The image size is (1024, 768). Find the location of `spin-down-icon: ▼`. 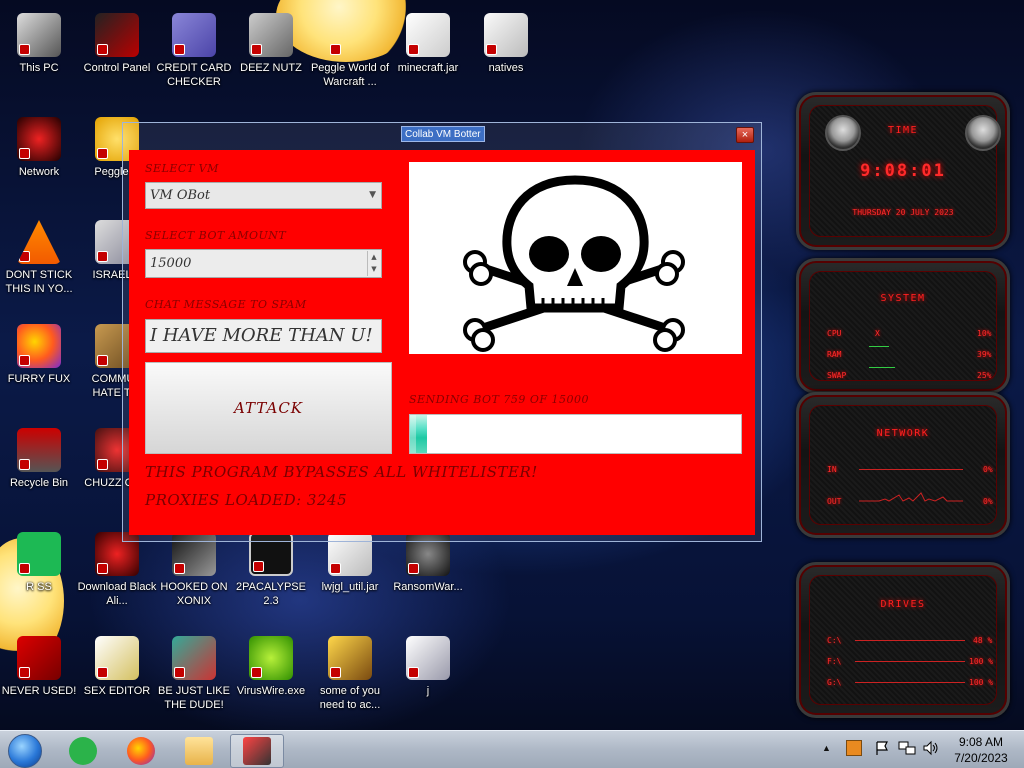

spin-down-icon: ▼ is located at coordinates (373, 269).